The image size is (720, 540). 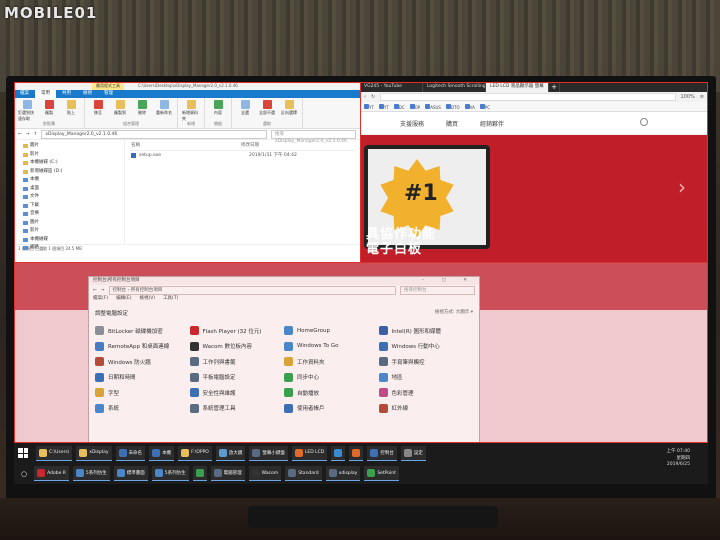 What do you see at coordinates (517, 87) in the screenshot?
I see `browser-tab-active: LED LCD 液晶顯示器 螢幕` at bounding box center [517, 87].